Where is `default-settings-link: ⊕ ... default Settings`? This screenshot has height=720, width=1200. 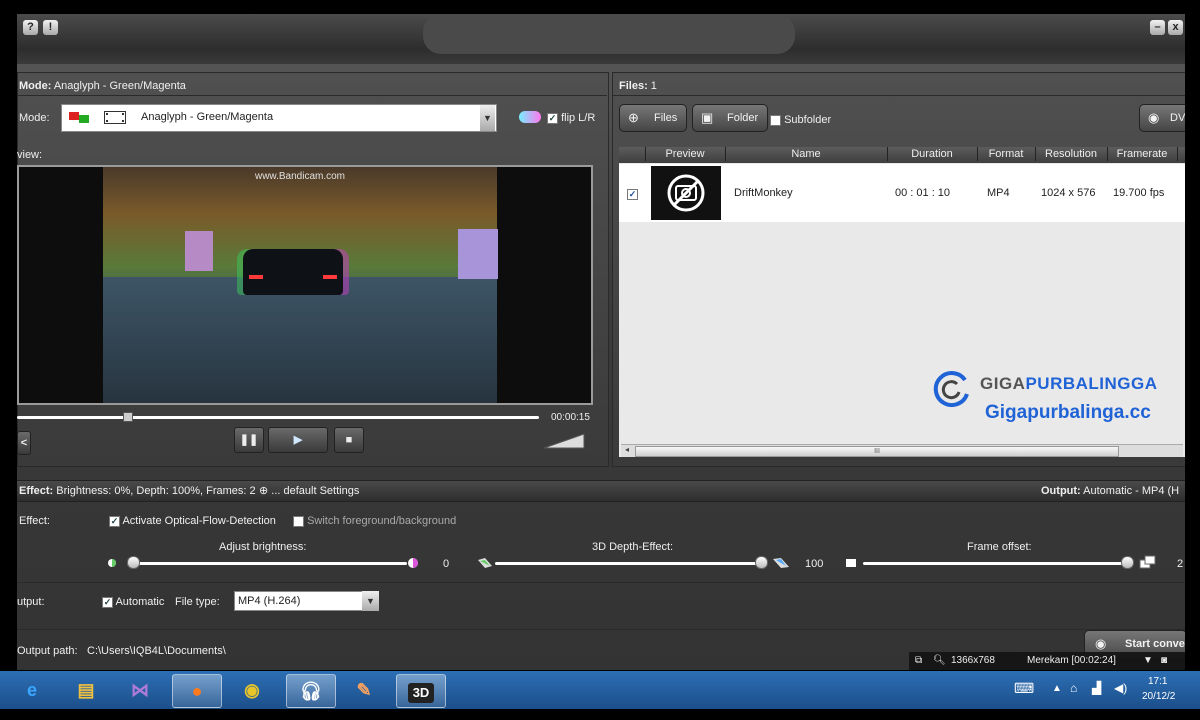
default-settings-link: ⊕ ... default Settings is located at coordinates (309, 491).